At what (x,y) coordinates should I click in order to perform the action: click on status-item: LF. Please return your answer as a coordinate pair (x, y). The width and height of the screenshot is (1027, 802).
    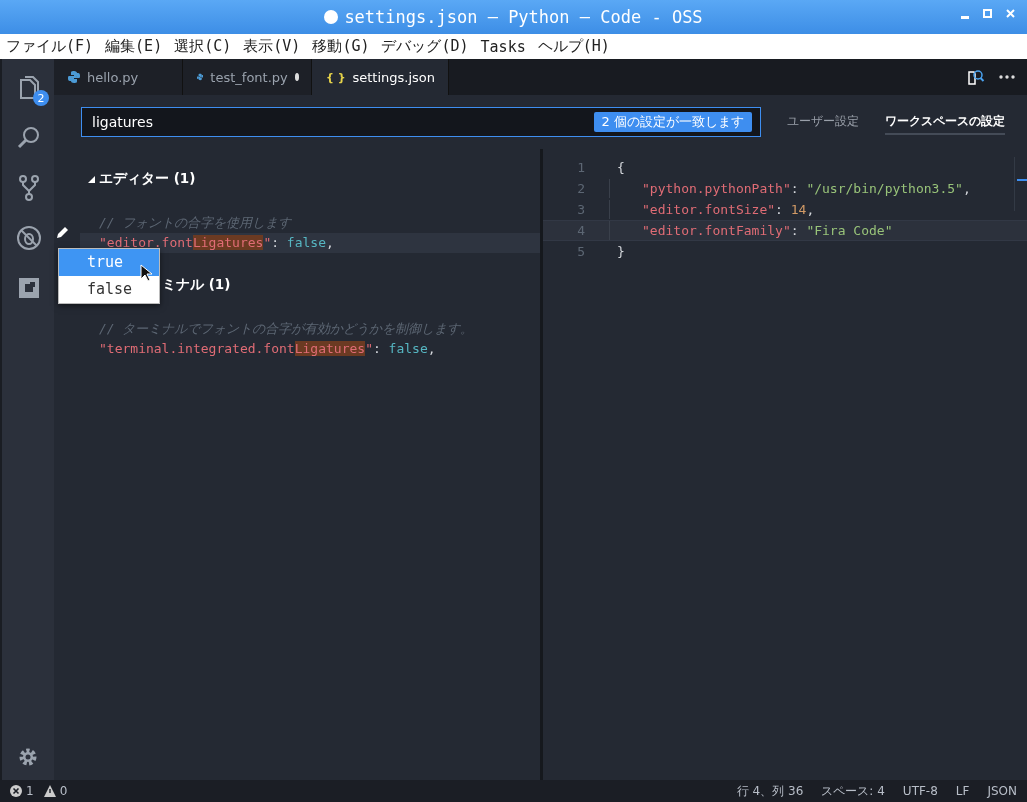
    Looking at the image, I should click on (962, 791).